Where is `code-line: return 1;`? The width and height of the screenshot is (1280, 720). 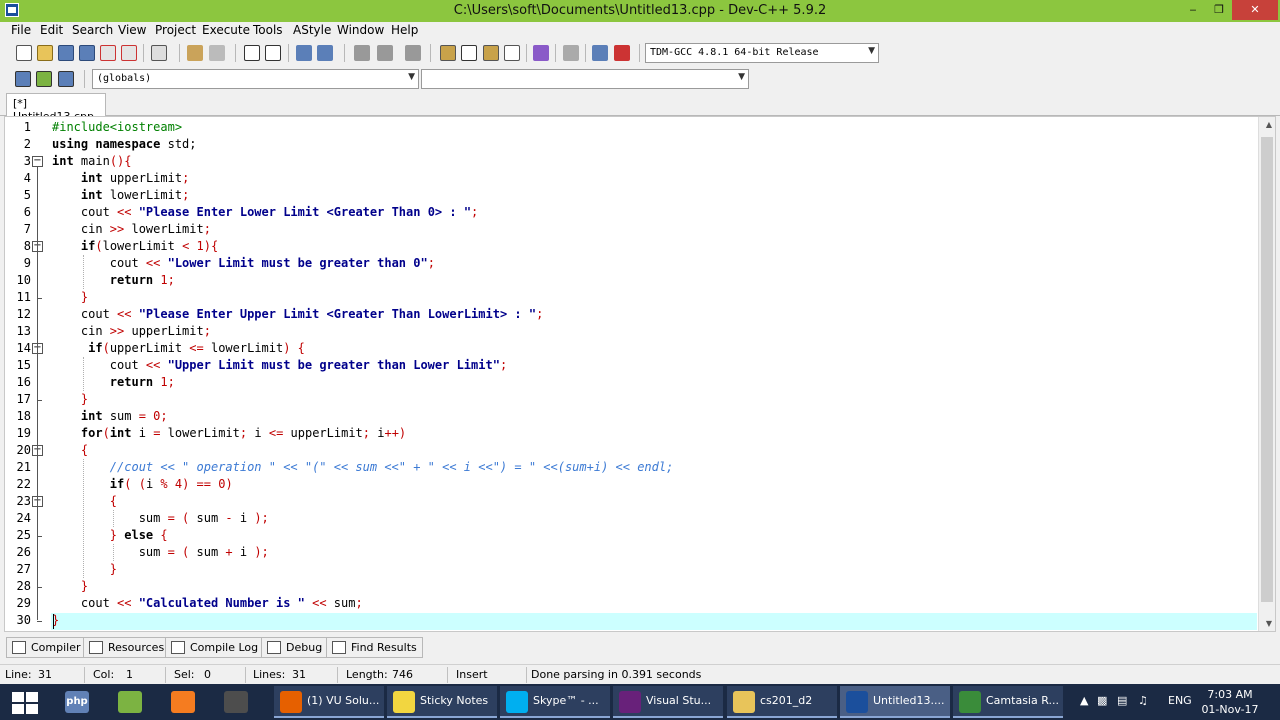
code-line: return 1; is located at coordinates (113, 382).